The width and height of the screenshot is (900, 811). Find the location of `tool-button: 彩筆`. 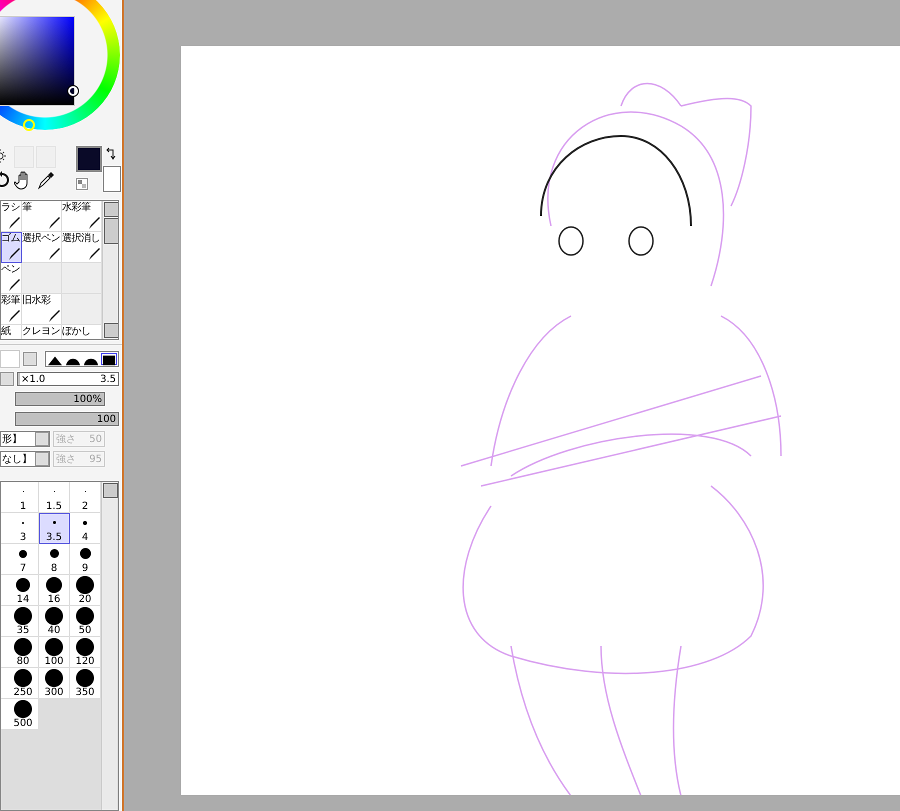

tool-button: 彩筆 is located at coordinates (11, 309).